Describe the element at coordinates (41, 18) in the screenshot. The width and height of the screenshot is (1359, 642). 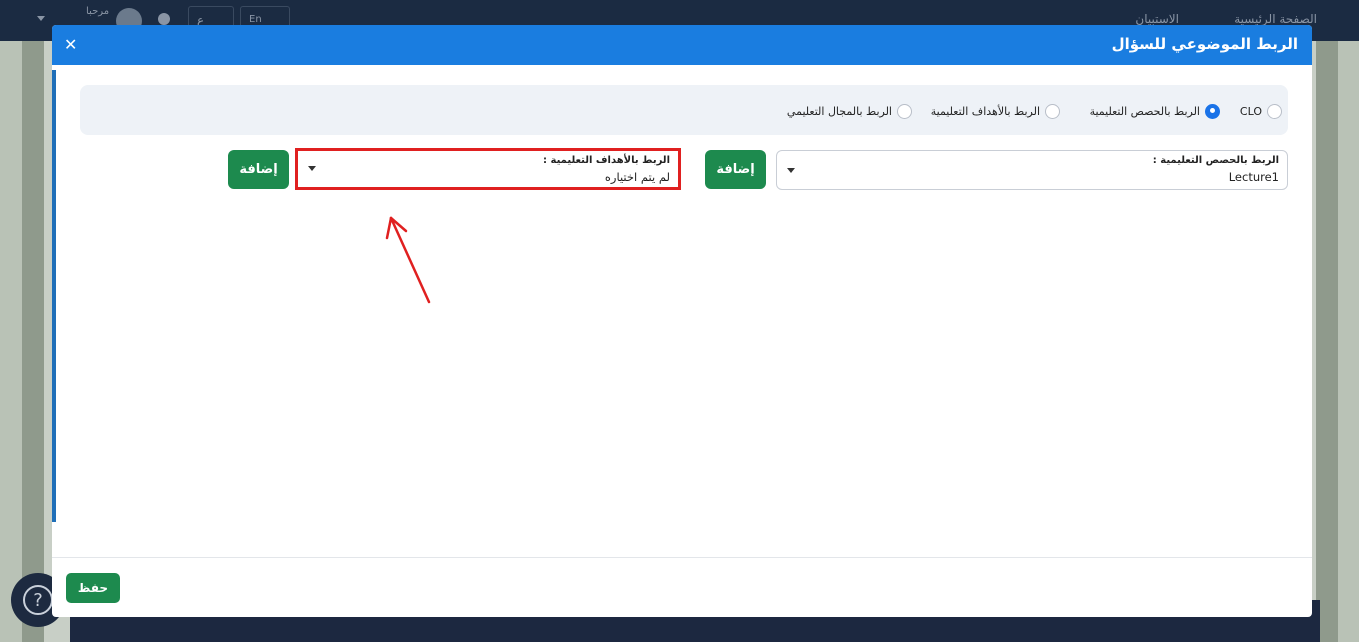
I see `chevron-down-icon` at that location.